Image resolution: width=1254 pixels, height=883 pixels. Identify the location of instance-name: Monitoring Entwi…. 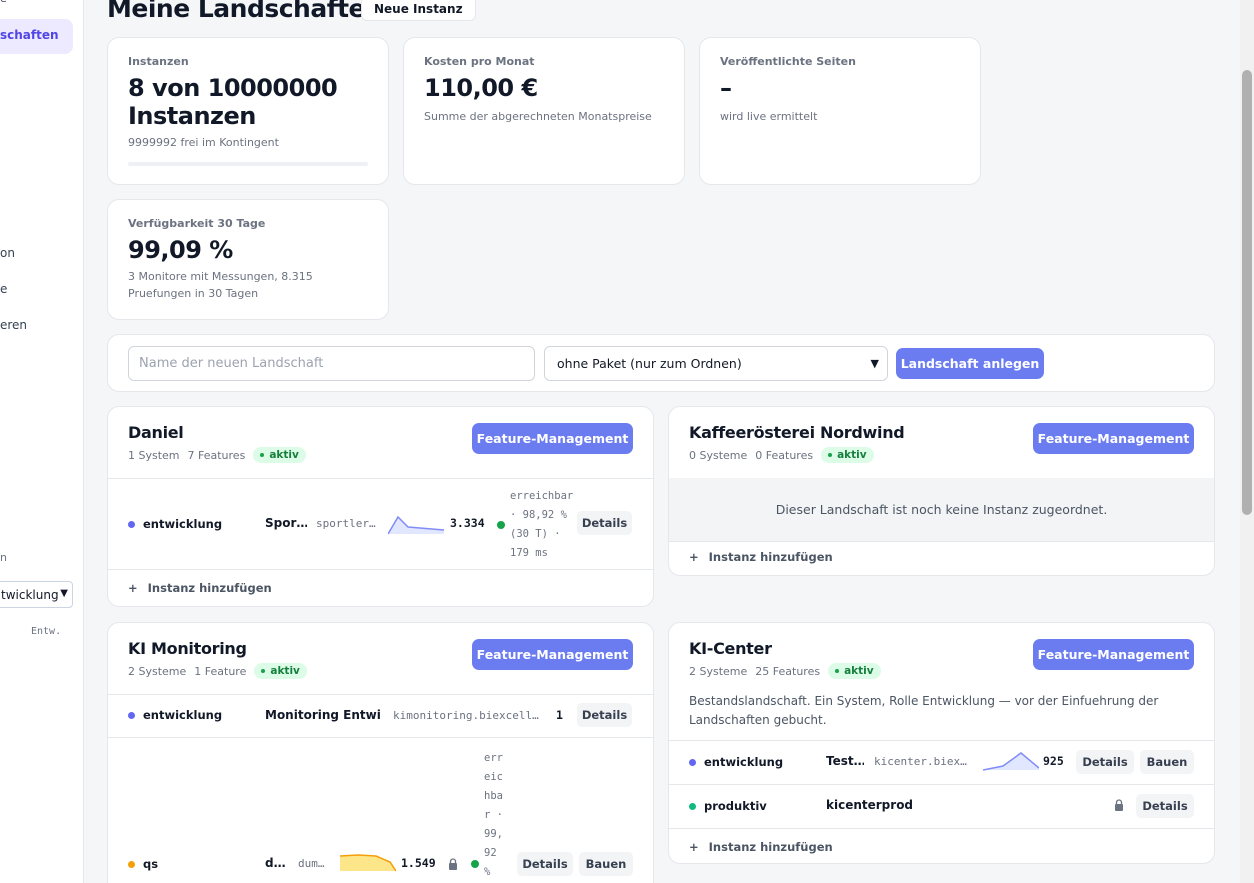
(323, 715).